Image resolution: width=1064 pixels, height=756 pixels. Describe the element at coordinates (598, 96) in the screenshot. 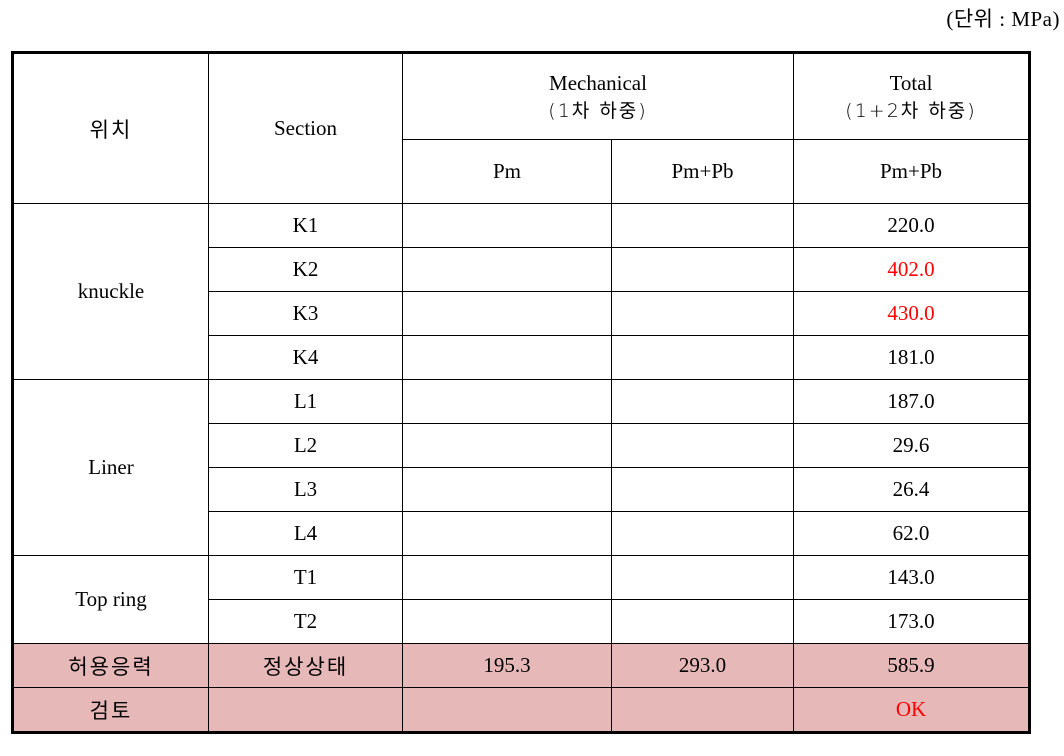

I see `header-mechanical: Mechanical (1차 하중)` at that location.